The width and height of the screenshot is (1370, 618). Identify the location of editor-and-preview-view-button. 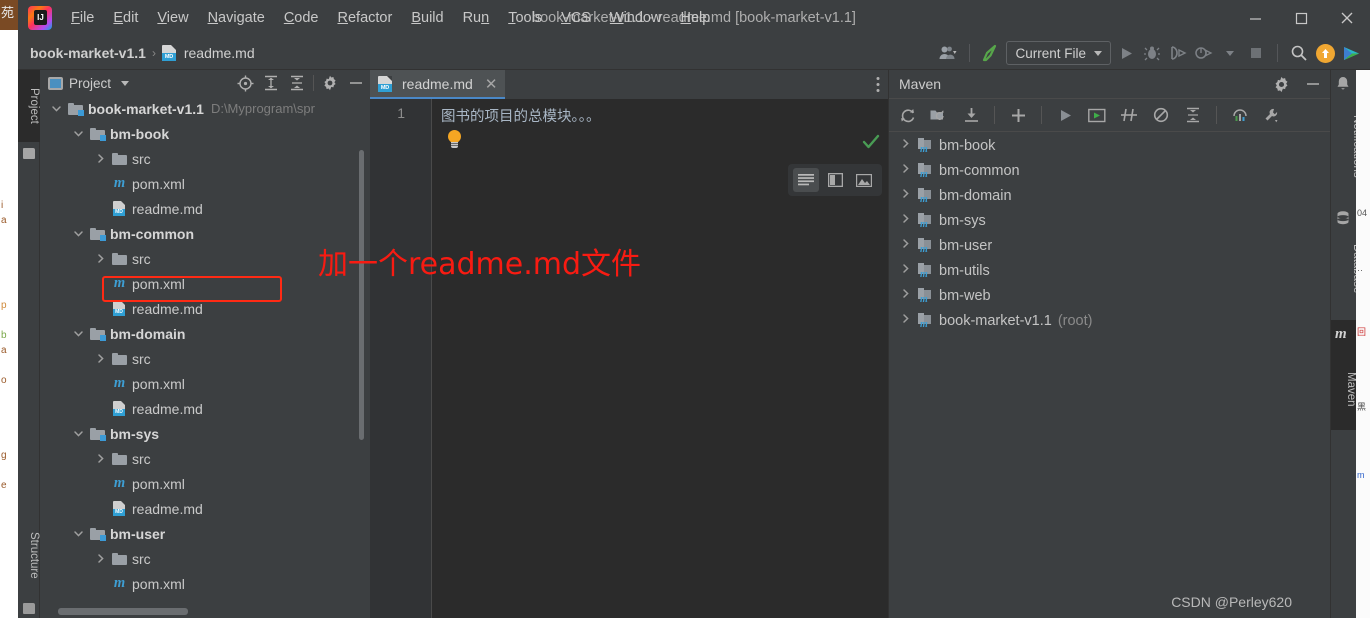
(835, 180).